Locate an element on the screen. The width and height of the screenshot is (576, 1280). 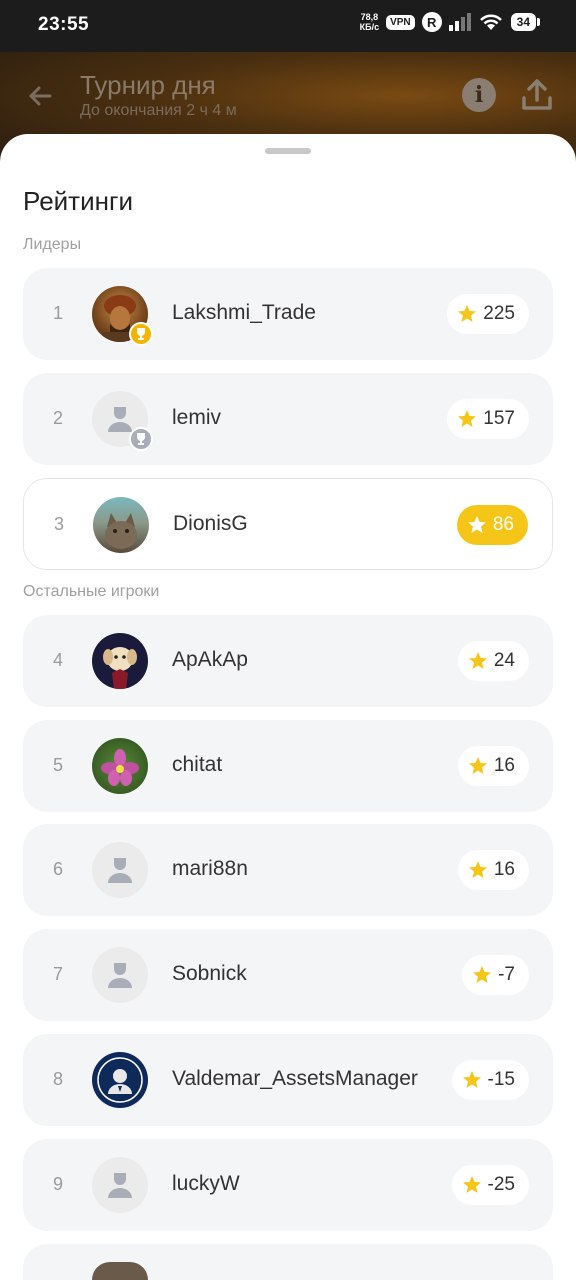
time-remaining: До окончания 2 ч 4 м is located at coordinates (158, 110).